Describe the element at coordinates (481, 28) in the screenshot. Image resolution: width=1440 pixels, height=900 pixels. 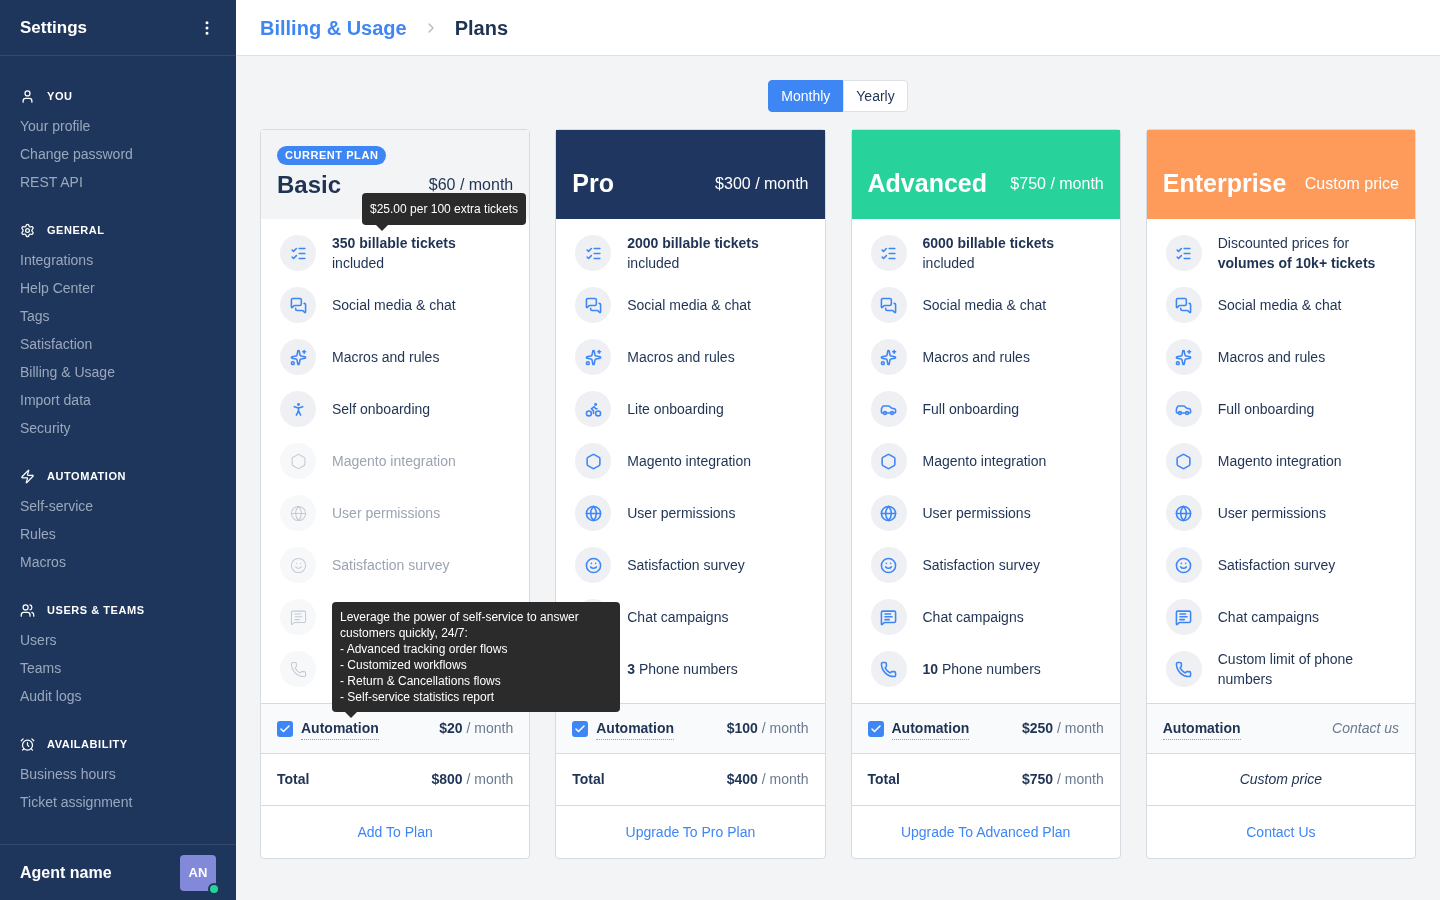
I see `page-title: Plans` at that location.